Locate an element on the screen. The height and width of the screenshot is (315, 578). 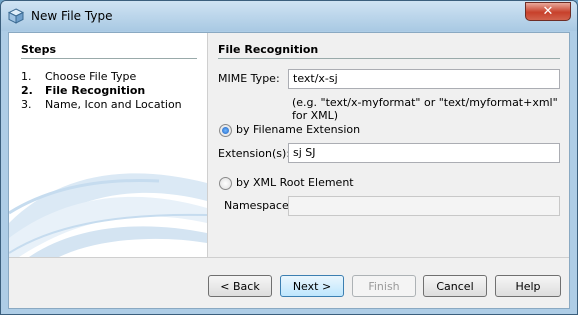
step-item-current: 2. File Recognition is located at coordinates (83, 90).